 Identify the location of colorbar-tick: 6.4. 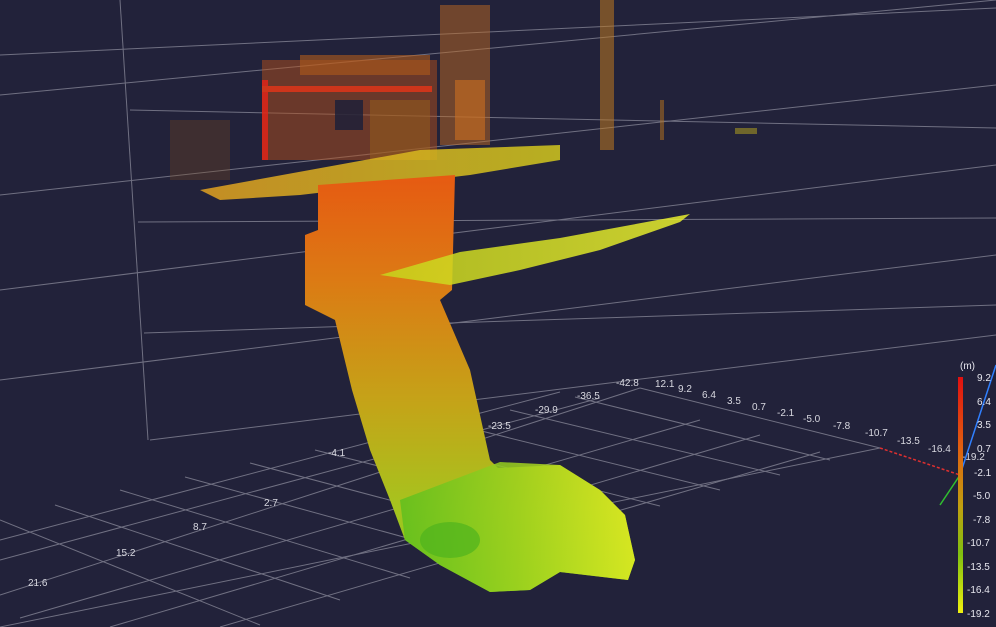
(984, 402).